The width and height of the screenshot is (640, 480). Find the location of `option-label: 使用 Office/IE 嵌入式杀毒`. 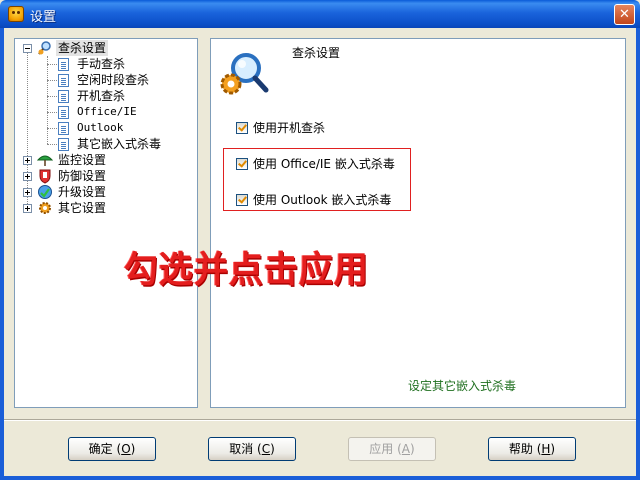

option-label: 使用 Office/IE 嵌入式杀毒 is located at coordinates (324, 164).